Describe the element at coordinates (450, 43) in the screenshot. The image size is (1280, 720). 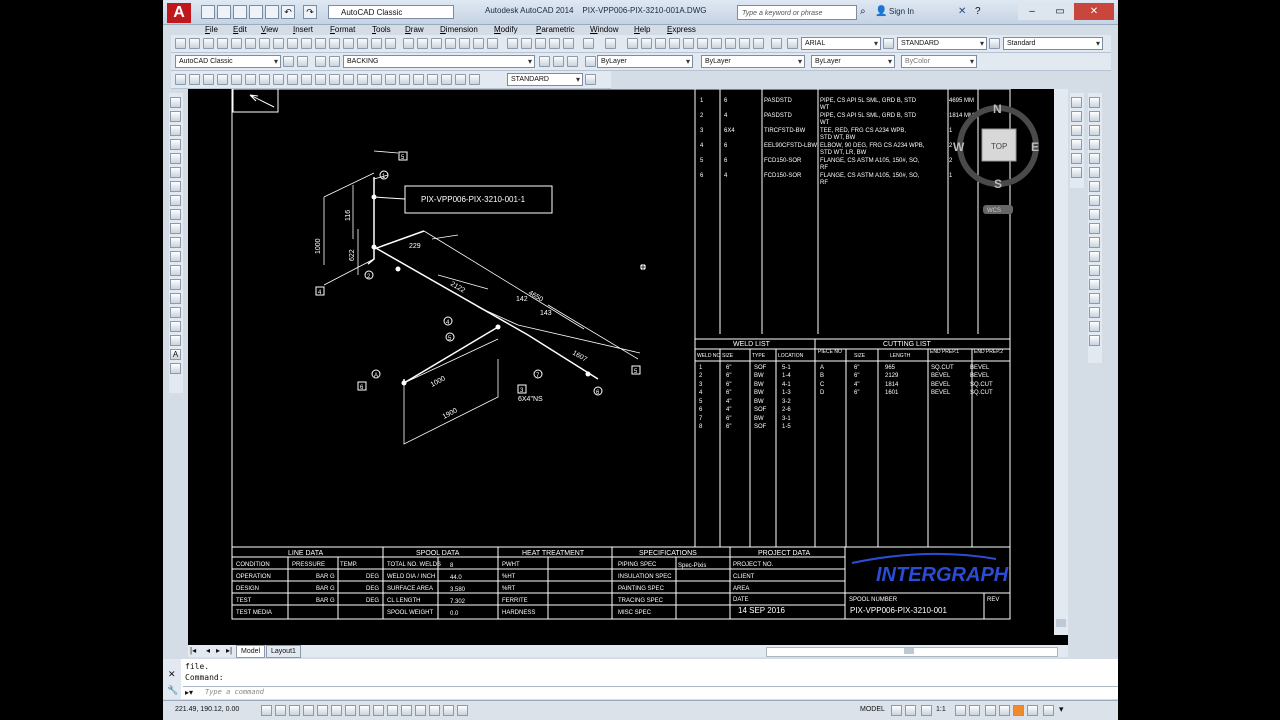
I see `plot-drawing-icon` at that location.